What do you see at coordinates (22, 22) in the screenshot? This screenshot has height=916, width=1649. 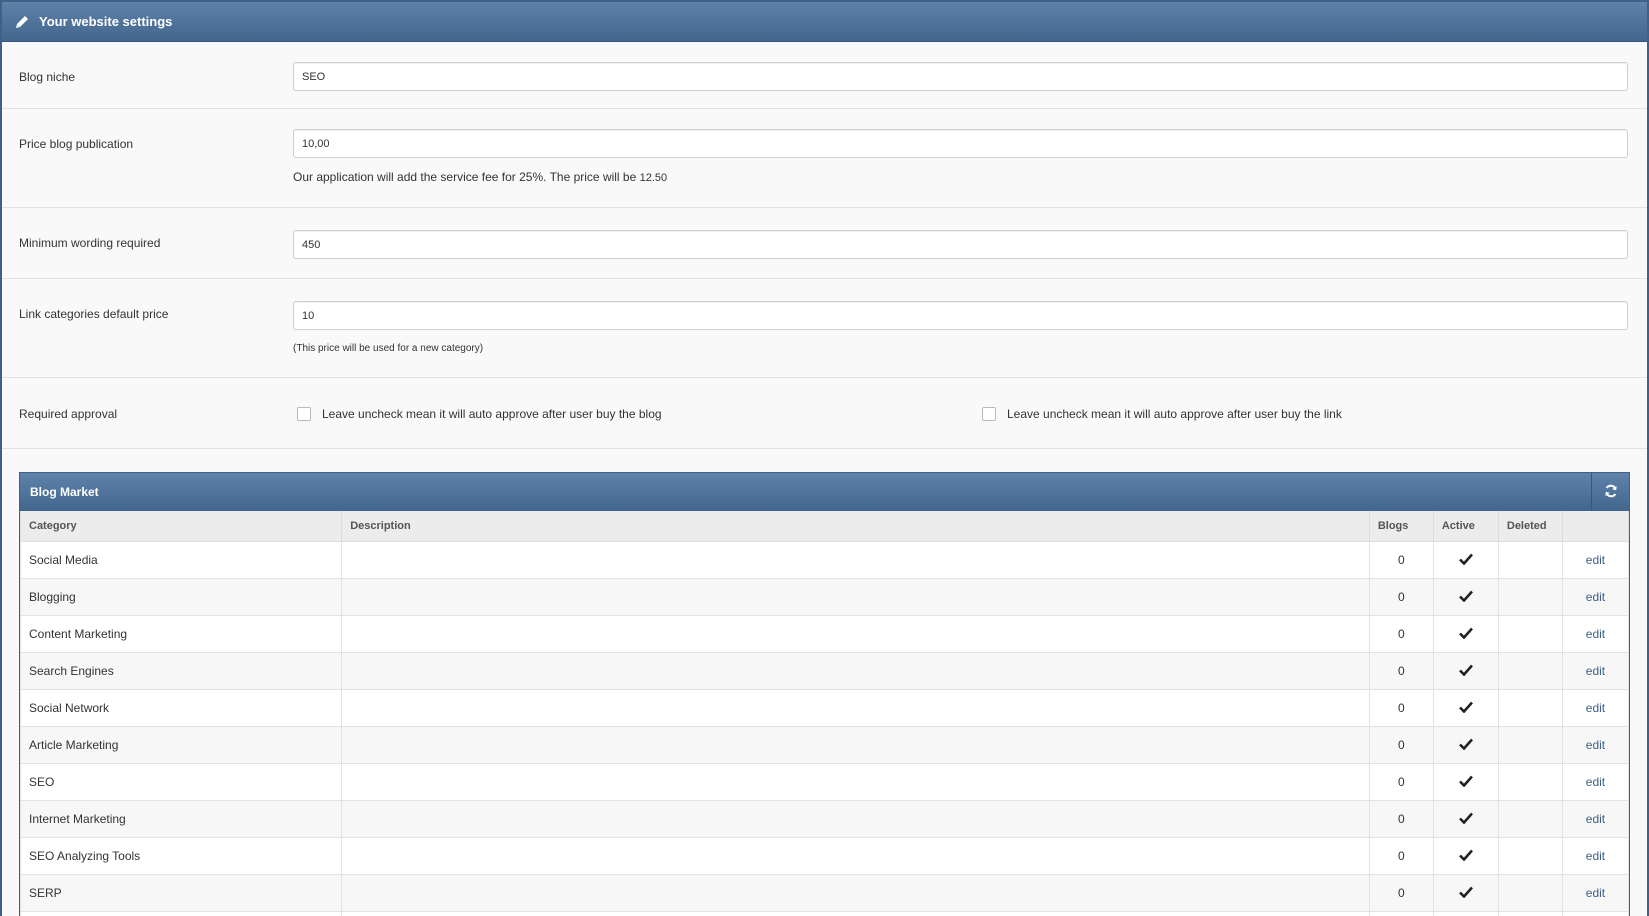 I see `pencil-icon` at bounding box center [22, 22].